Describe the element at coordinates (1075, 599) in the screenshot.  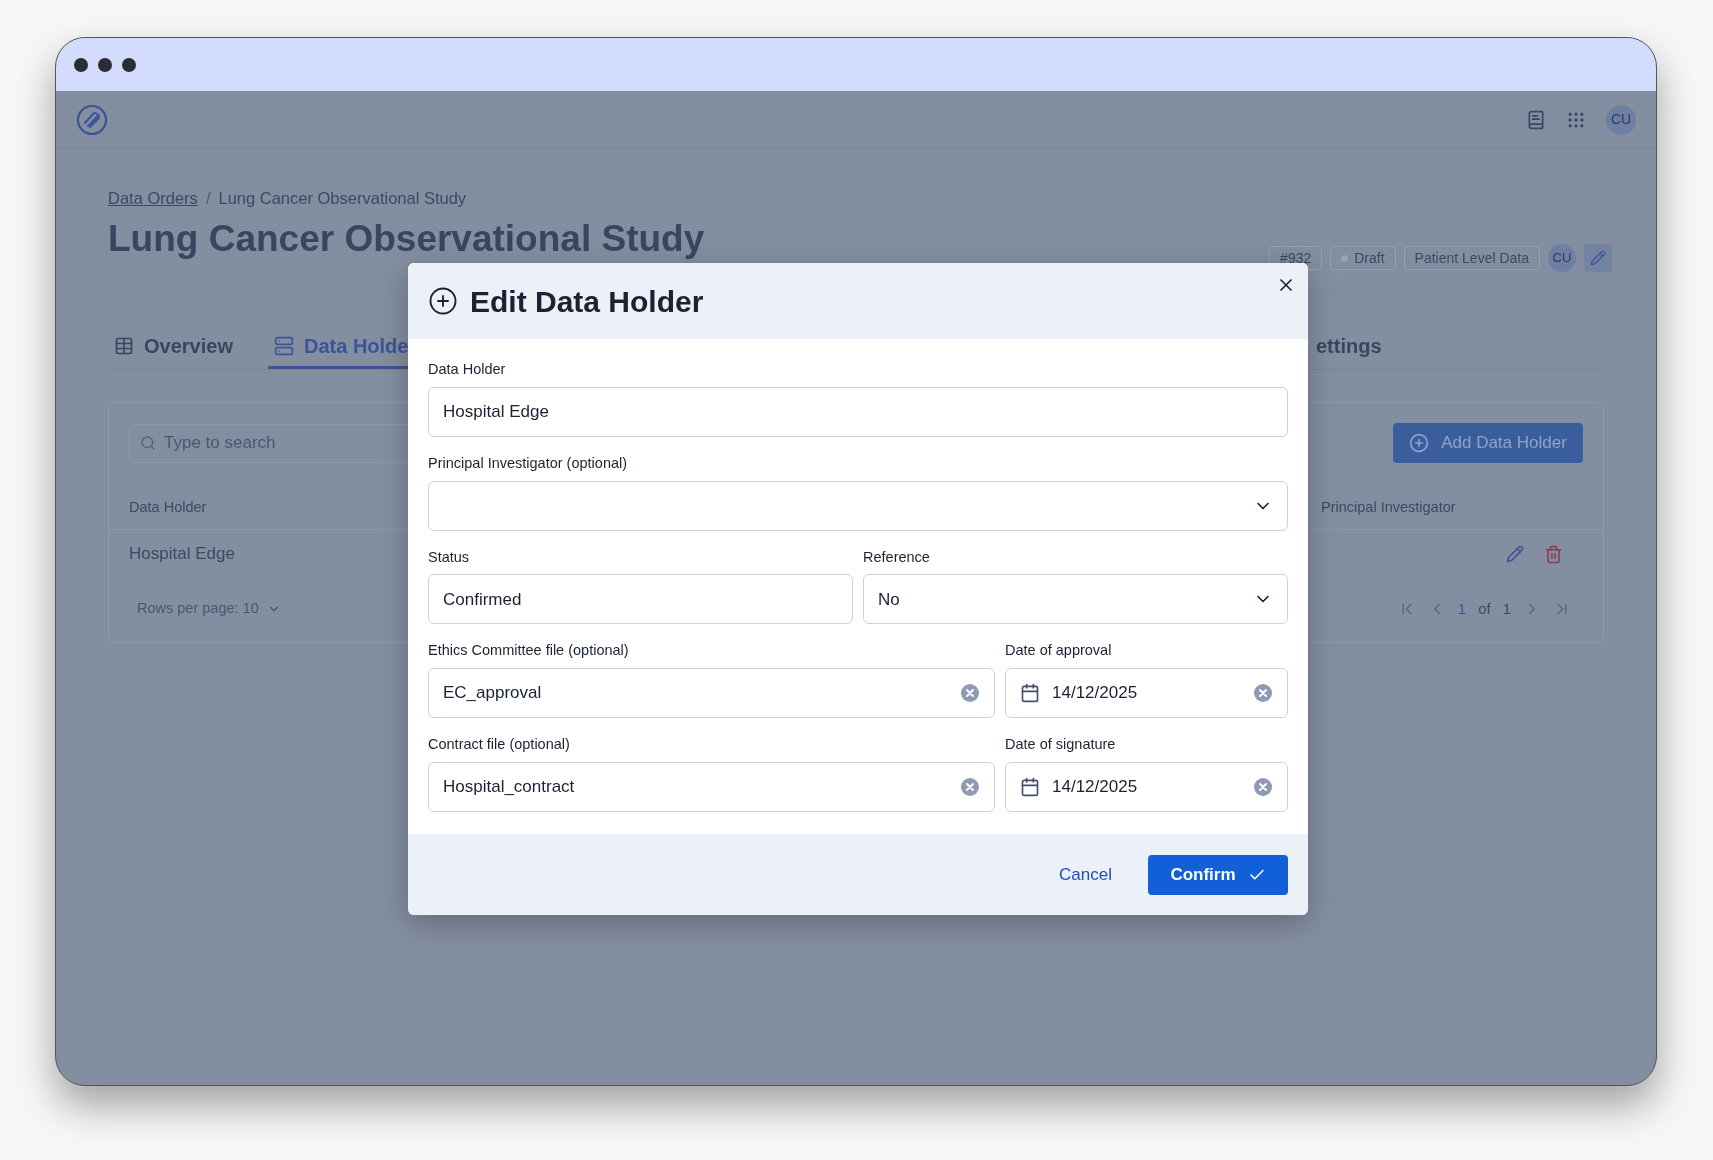
I see `select-field: No` at that location.